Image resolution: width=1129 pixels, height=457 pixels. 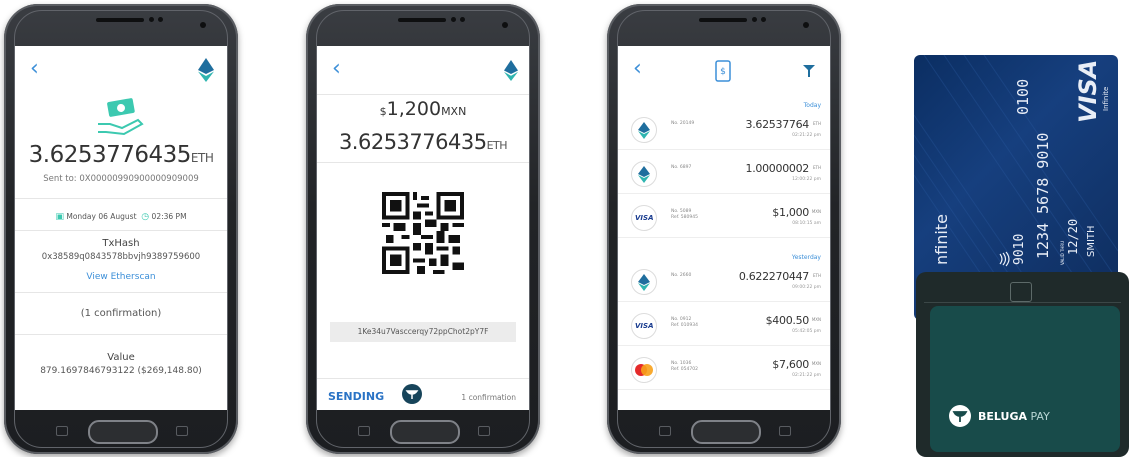 What do you see at coordinates (724, 174) in the screenshot?
I see `transaction-row: No. 6897 1.00000002 ETH 12:00:22 pm` at bounding box center [724, 174].